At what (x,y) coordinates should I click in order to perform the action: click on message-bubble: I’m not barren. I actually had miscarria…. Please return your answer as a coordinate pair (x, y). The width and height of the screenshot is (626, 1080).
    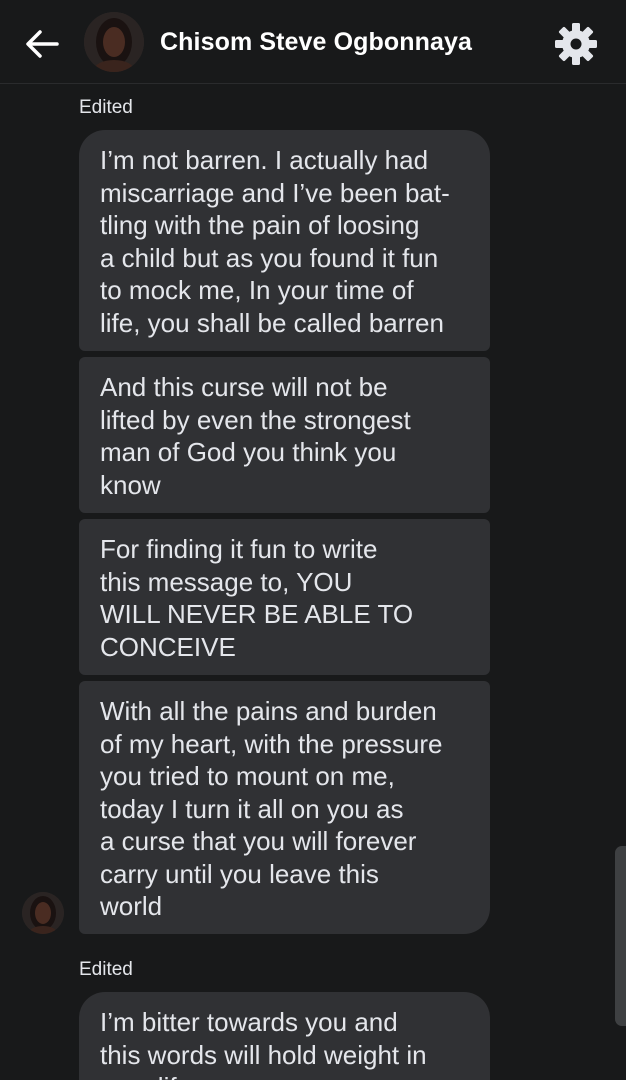
    Looking at the image, I should click on (284, 240).